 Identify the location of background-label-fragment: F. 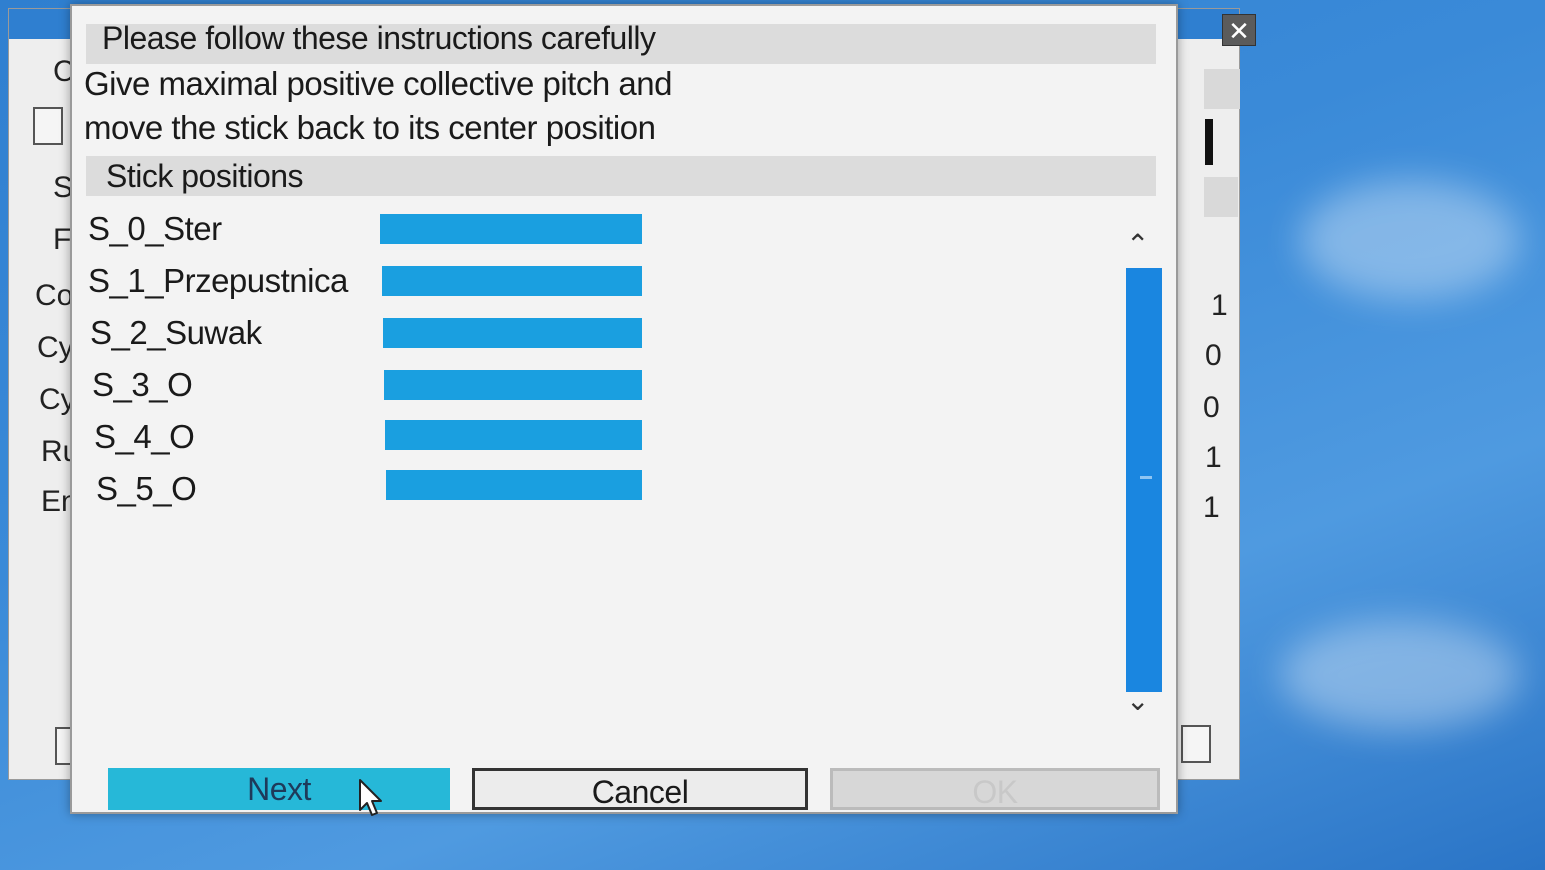
(62, 239).